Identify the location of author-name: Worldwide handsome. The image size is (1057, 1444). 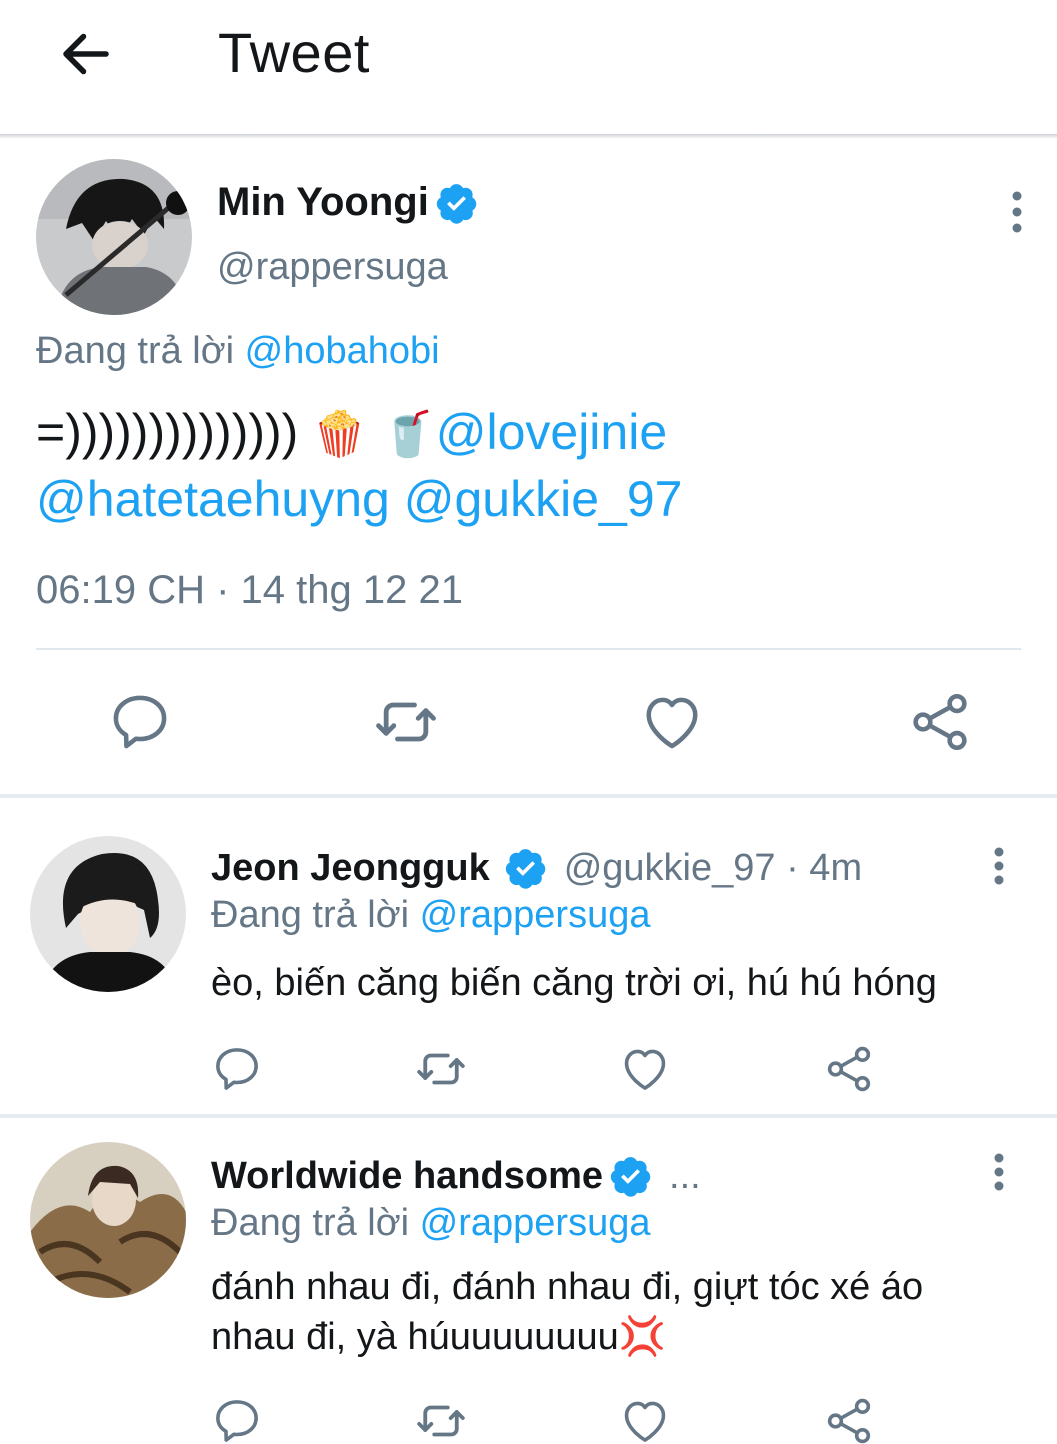
(407, 1176).